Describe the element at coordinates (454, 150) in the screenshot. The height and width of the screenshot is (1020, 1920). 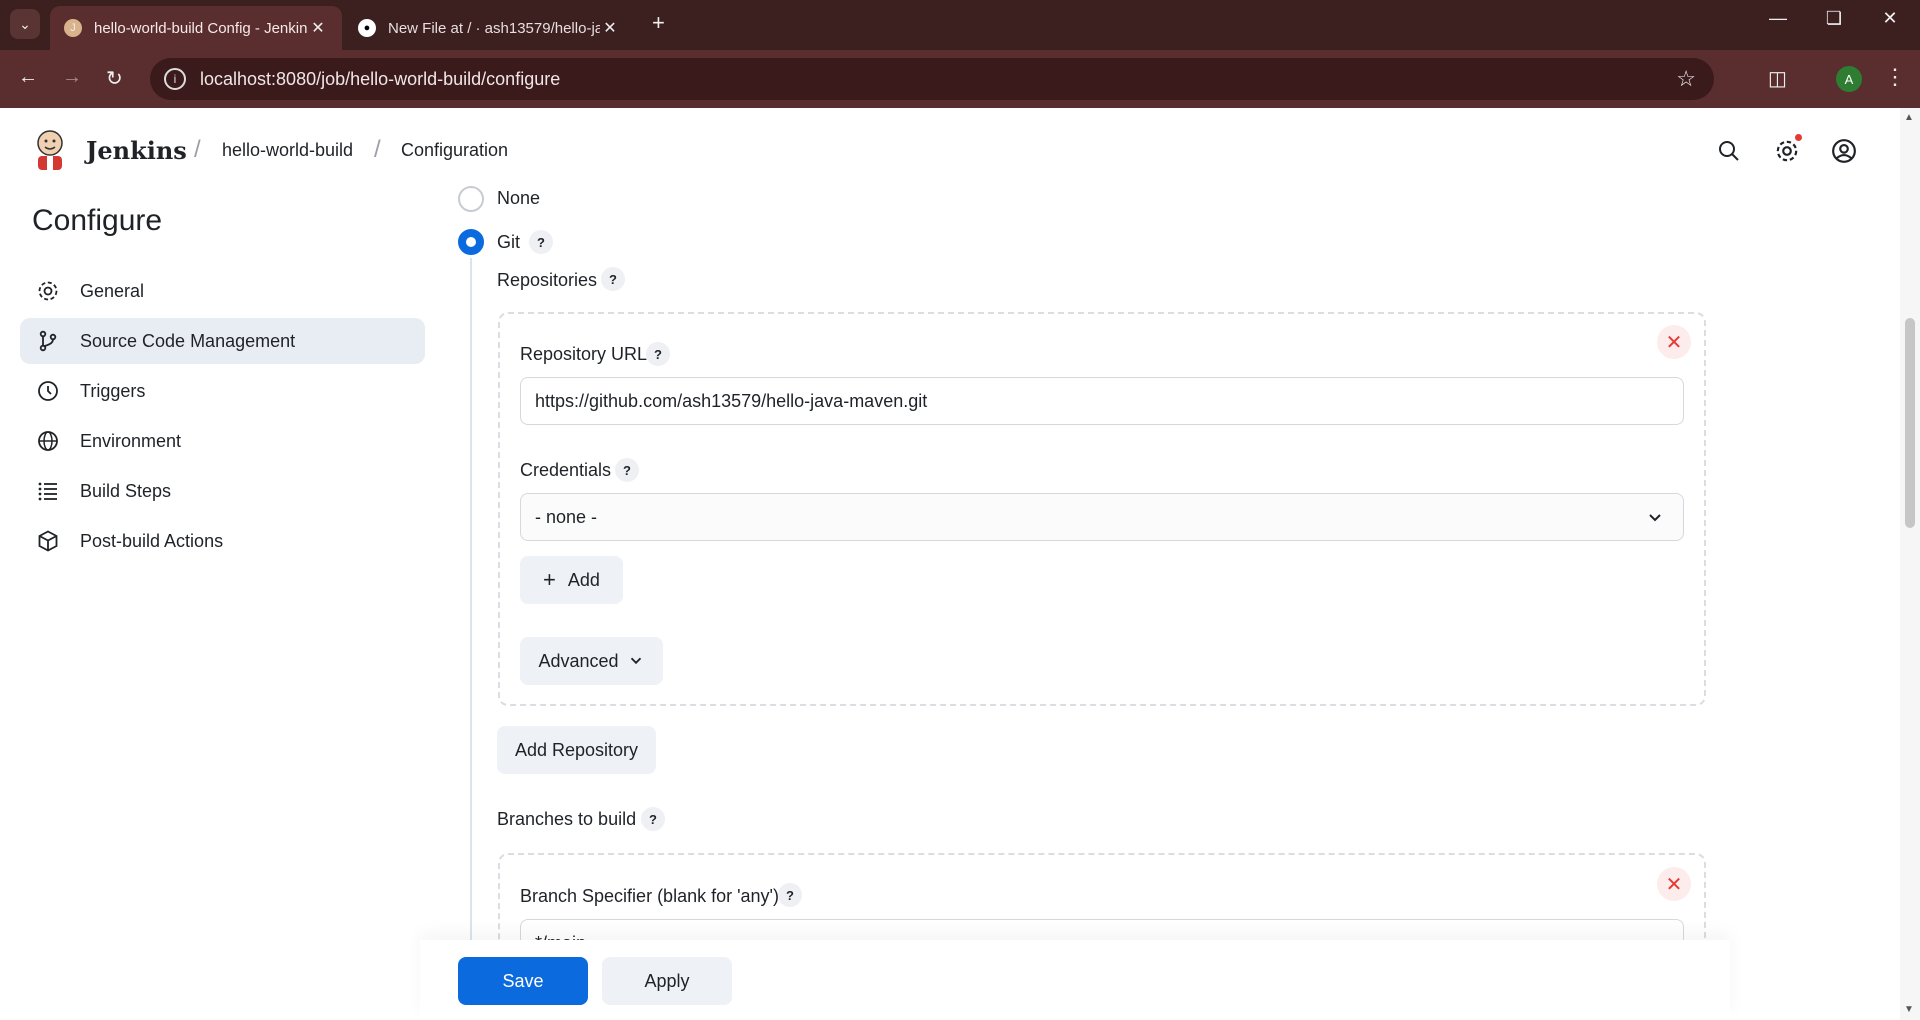
I see `breadcrumb-configuration: Configuration` at that location.